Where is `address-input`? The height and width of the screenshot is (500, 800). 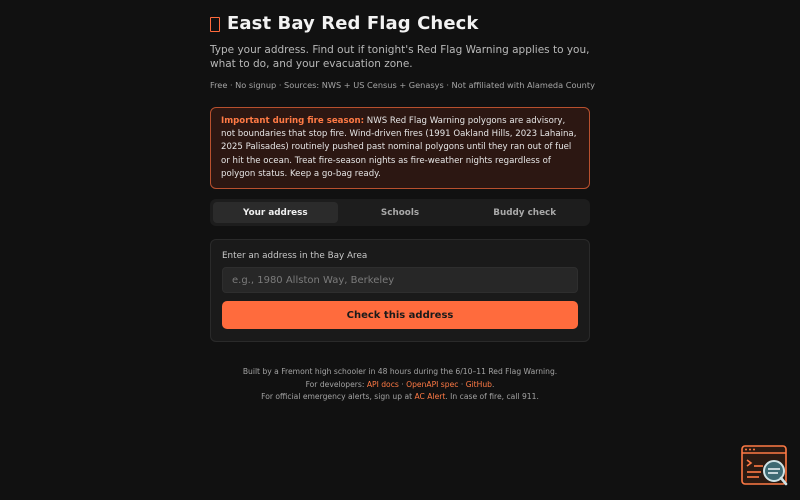 address-input is located at coordinates (400, 280).